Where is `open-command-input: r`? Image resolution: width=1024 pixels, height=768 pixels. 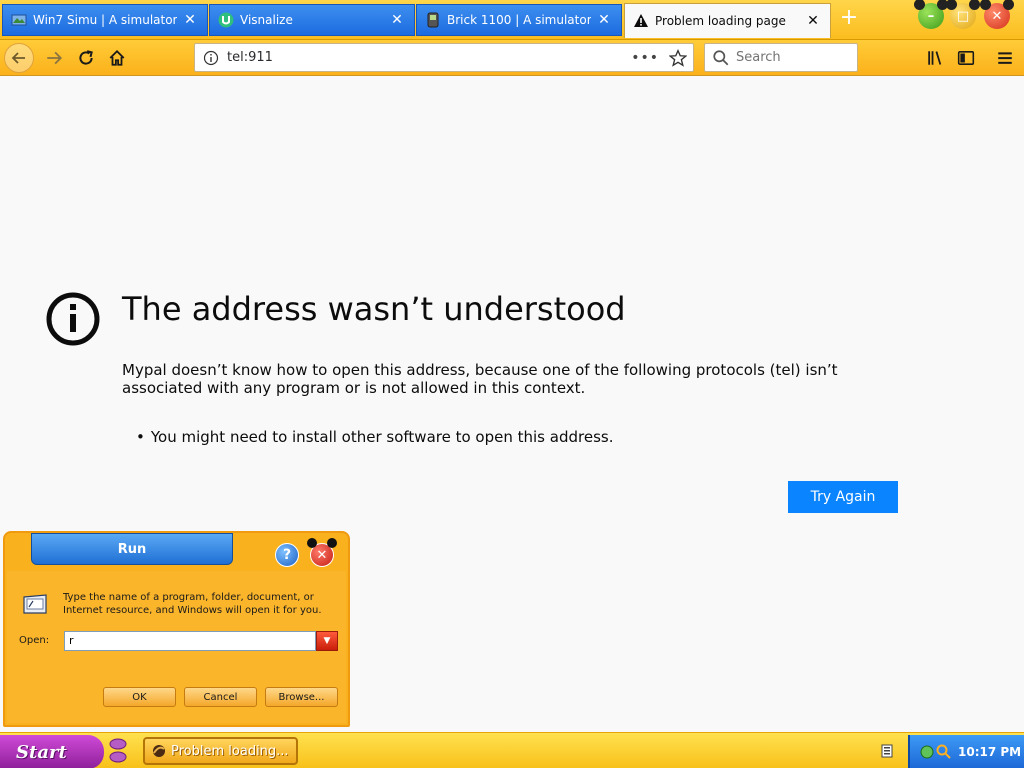
open-command-input: r is located at coordinates (190, 641).